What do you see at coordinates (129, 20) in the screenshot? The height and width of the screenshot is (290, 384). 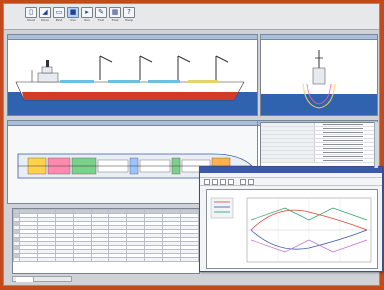 I see `toolbar-button-label: Hxxp` at bounding box center [129, 20].